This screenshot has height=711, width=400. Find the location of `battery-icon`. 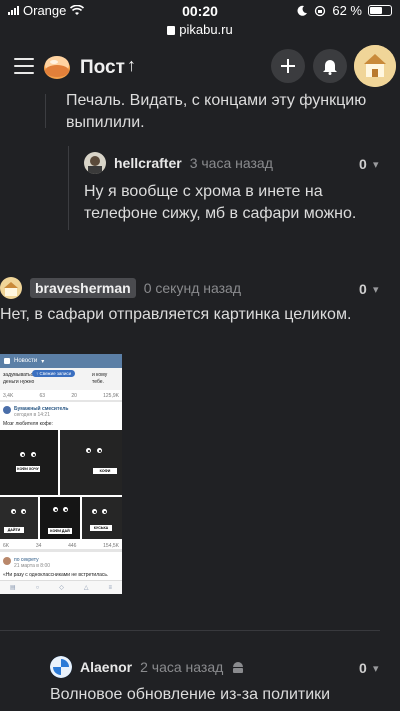

battery-icon is located at coordinates (380, 10).